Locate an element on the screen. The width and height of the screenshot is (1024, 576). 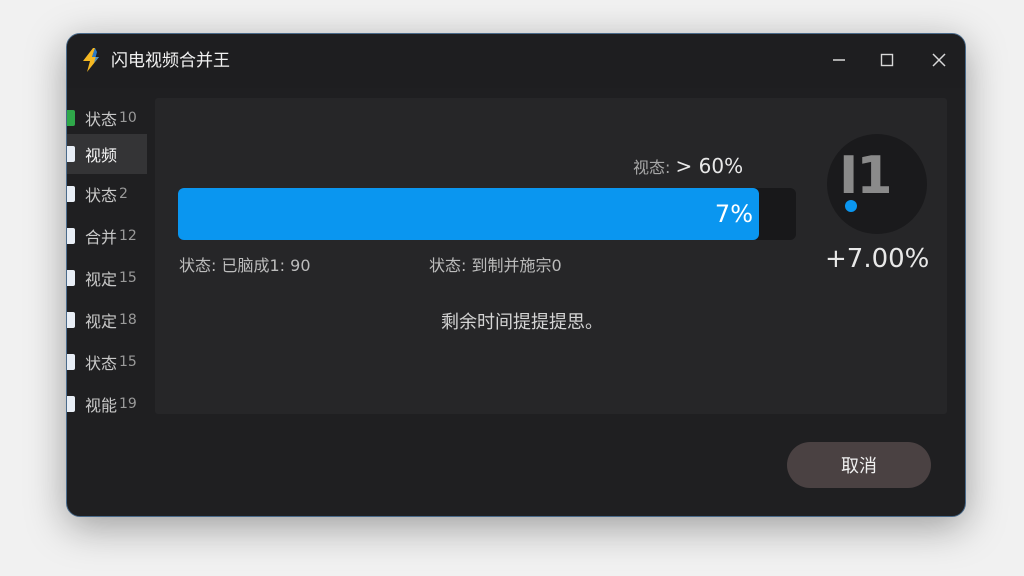
progress-fill: 7% is located at coordinates (468, 214).